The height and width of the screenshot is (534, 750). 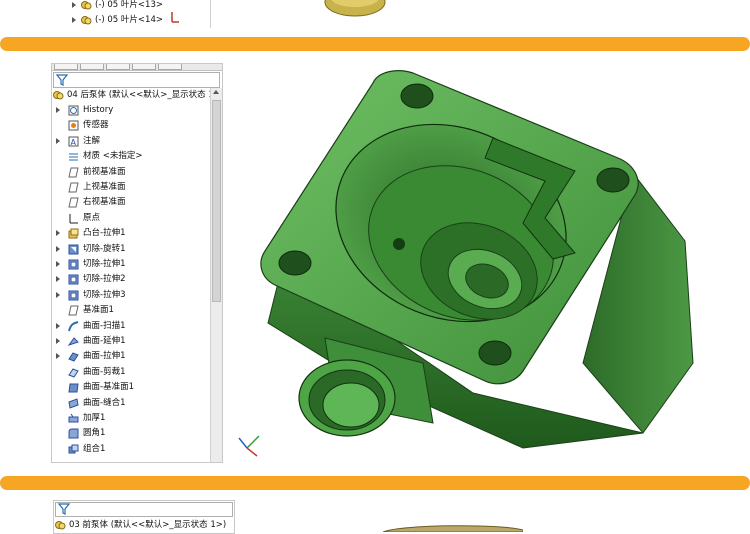 What do you see at coordinates (131, 187) in the screenshot?
I see `tree-item: 上视基准面` at bounding box center [131, 187].